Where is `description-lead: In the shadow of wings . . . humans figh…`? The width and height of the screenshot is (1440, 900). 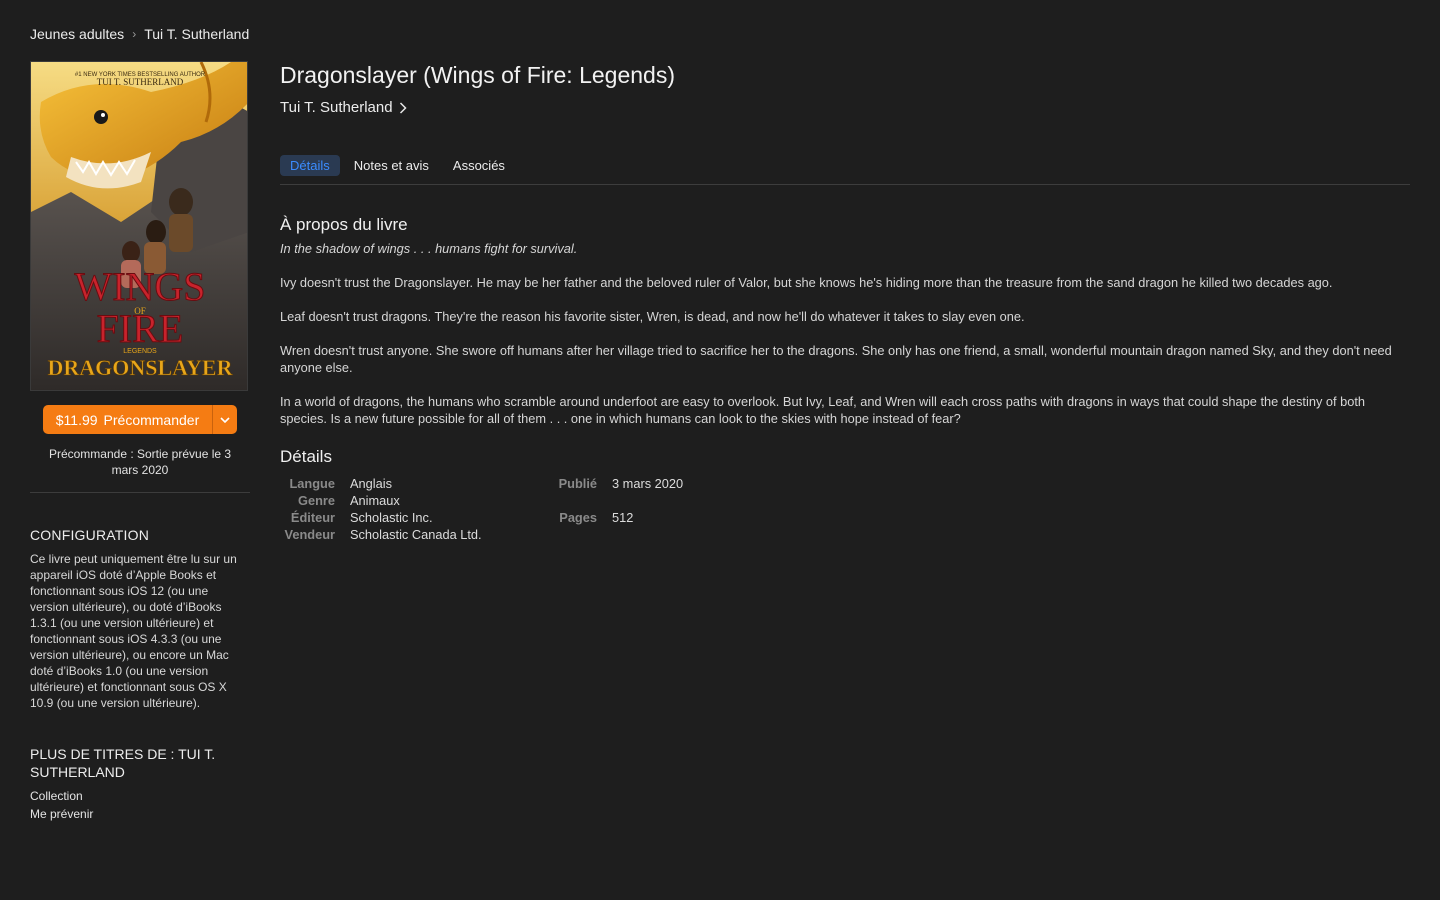 description-lead: In the shadow of wings . . . humans figh… is located at coordinates (429, 248).